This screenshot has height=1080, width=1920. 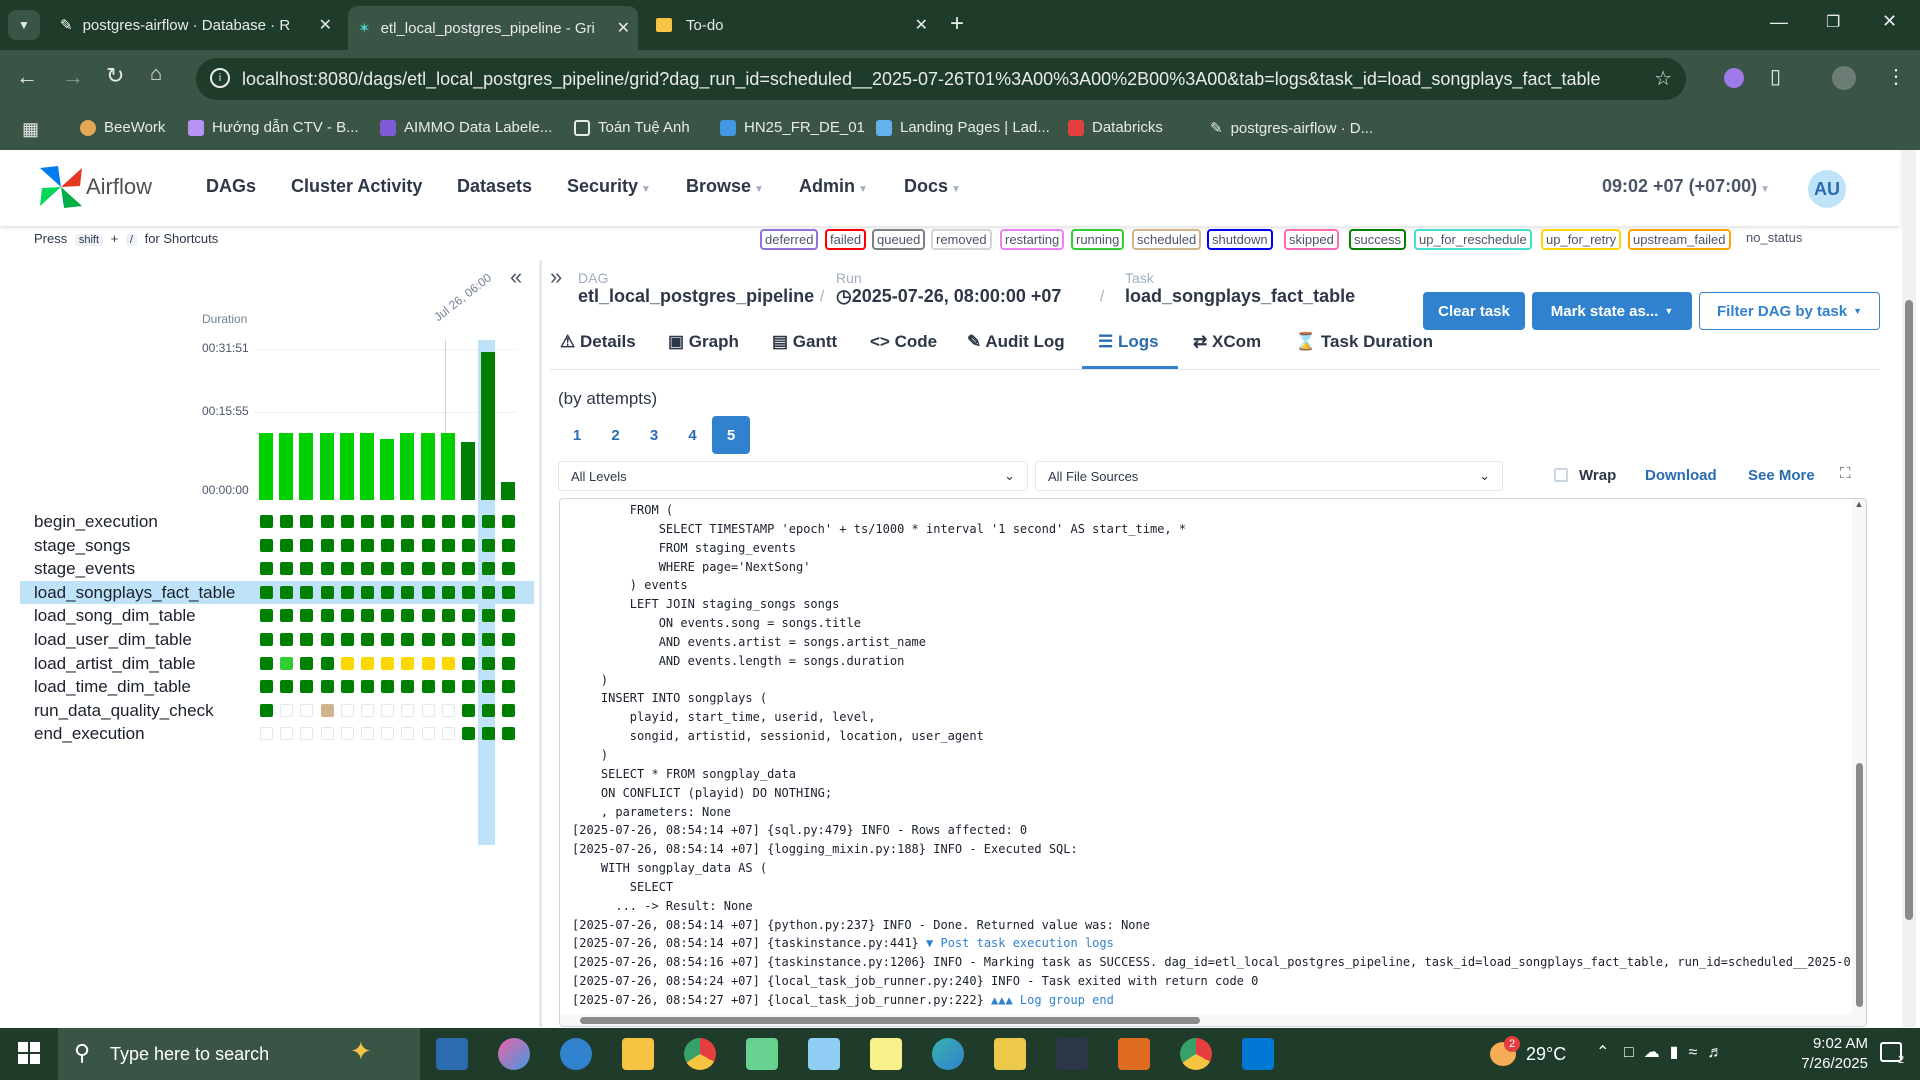 I want to click on tray-icons: □☁▮≈♬, so click(x=1678, y=1052).